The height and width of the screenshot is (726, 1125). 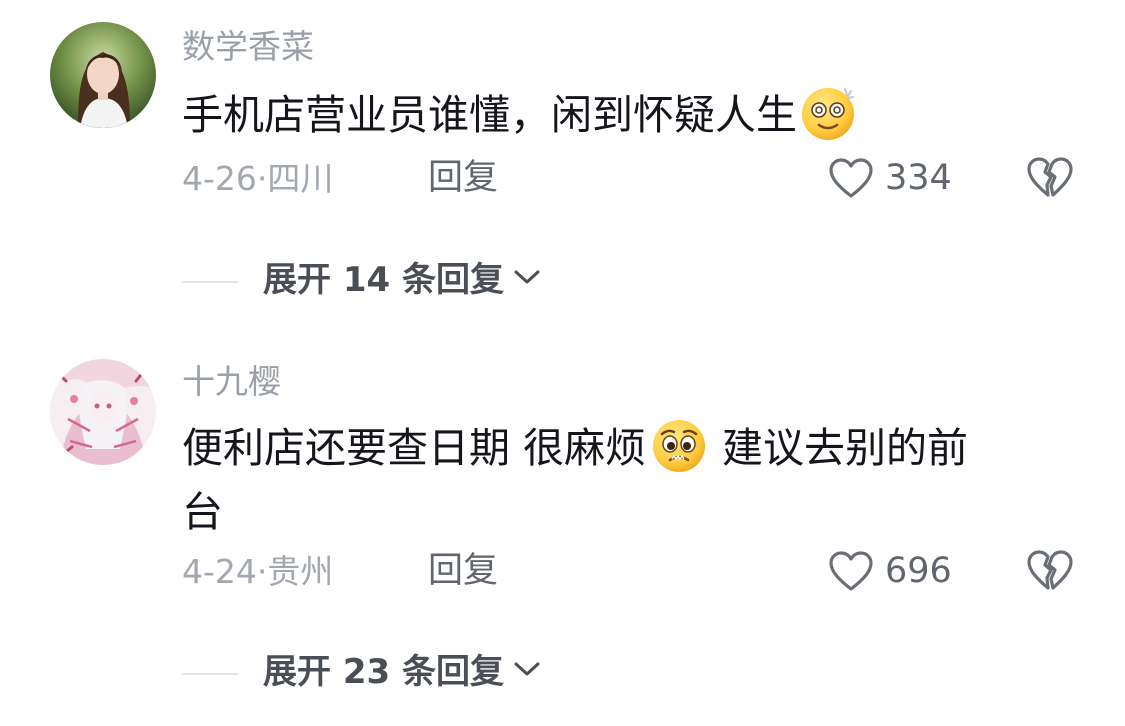 What do you see at coordinates (918, 178) in the screenshot?
I see `like-count: 334` at bounding box center [918, 178].